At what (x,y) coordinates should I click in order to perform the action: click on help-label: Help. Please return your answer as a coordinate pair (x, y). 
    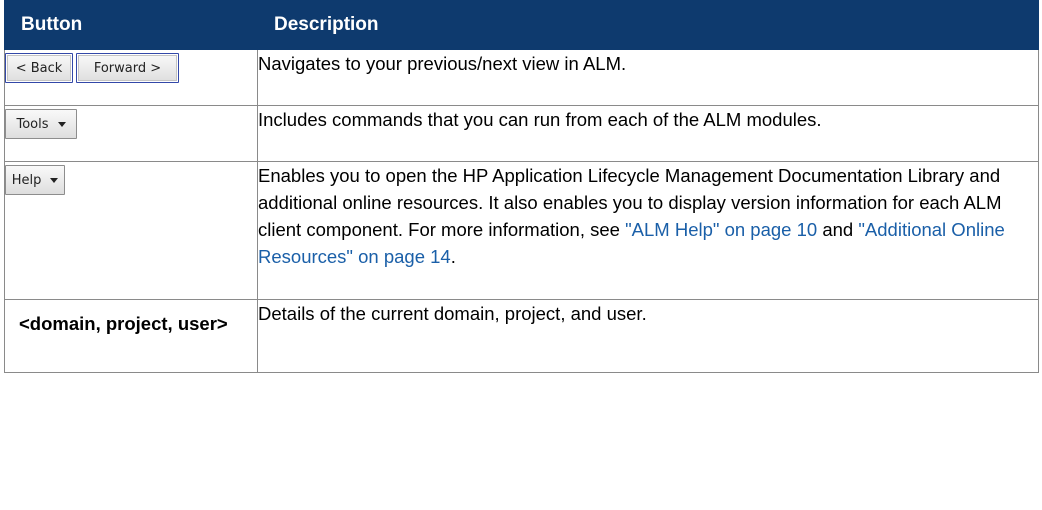
    Looking at the image, I should click on (26, 180).